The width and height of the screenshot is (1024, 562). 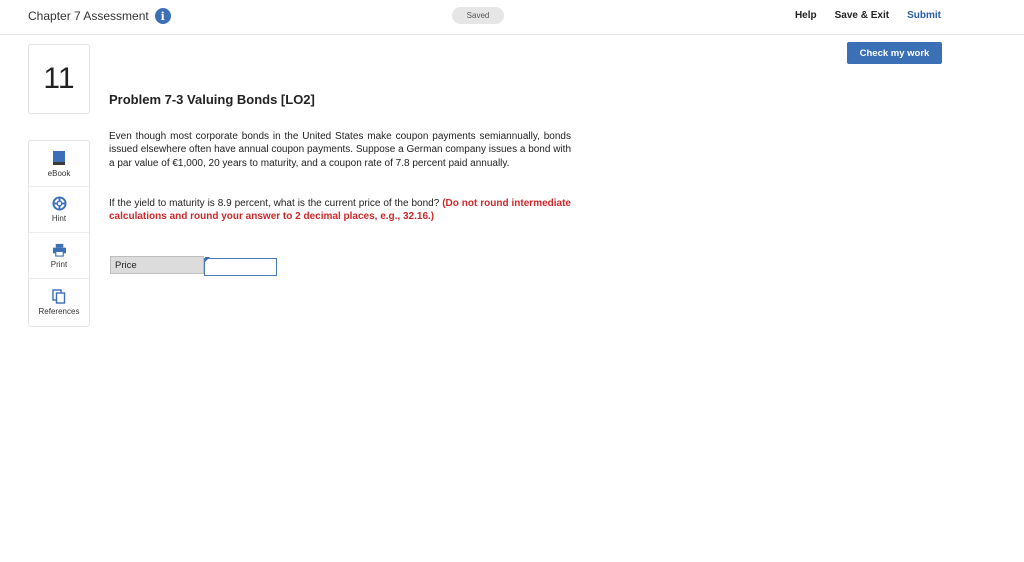 What do you see at coordinates (59, 79) in the screenshot?
I see `question-number: 11` at bounding box center [59, 79].